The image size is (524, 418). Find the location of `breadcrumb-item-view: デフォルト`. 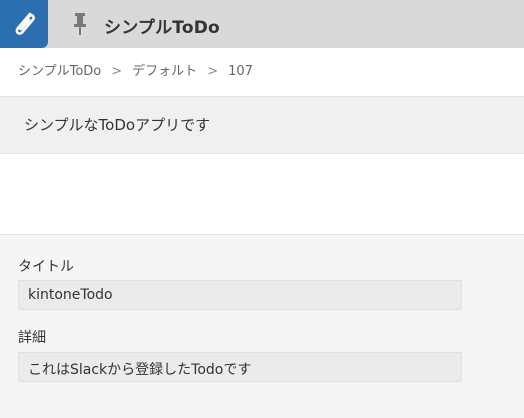

breadcrumb-item-view: デフォルト is located at coordinates (164, 69).